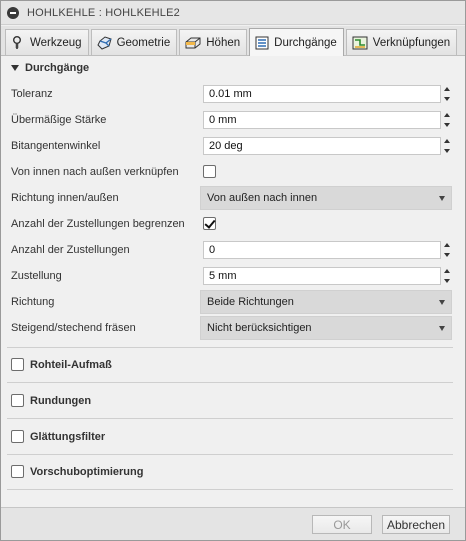 The image size is (466, 541). Describe the element at coordinates (233, 224) in the screenshot. I see `row-anzahl-begrenzen: Anzahl der Zustellungen begrenzen` at that location.